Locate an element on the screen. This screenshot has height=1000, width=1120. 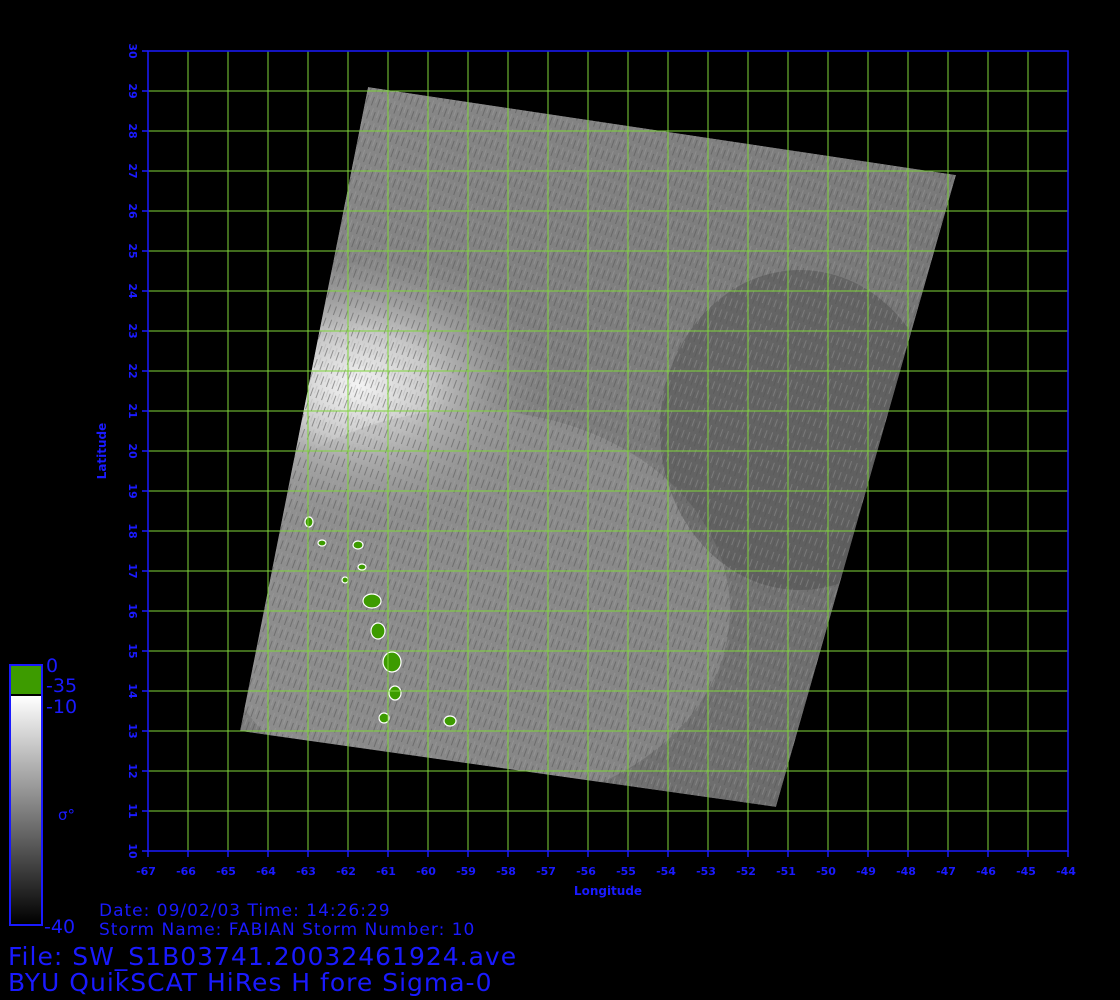
colorbar-label-minus40: -40 is located at coordinates (59, 927).